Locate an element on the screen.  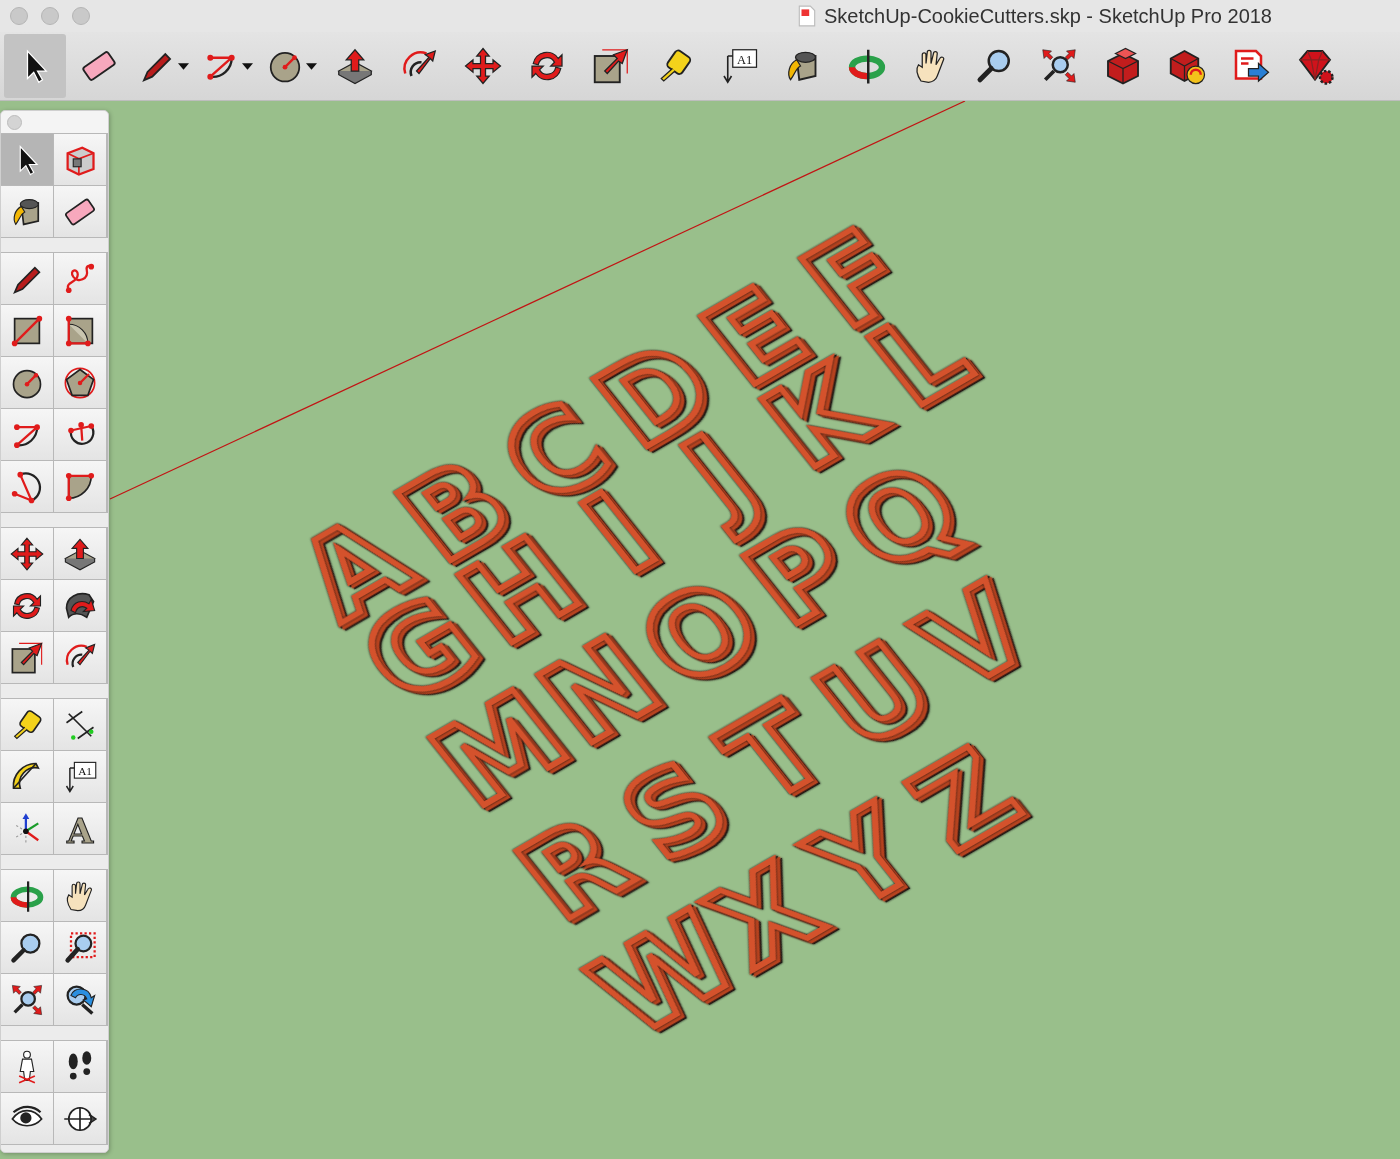
window-title: SketchUp-CookieCutters.skp - SketchUp Pro 2018 is located at coordinates (1048, 16).